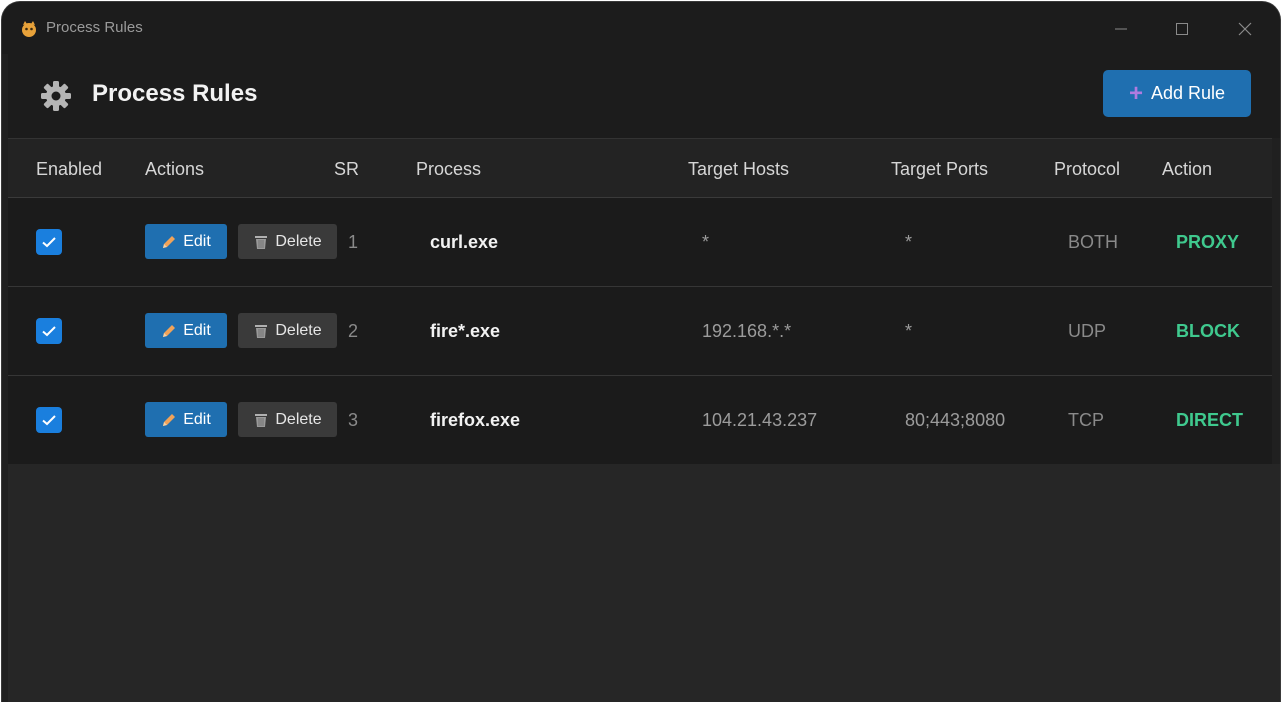 The height and width of the screenshot is (702, 1282). What do you see at coordinates (29, 29) in the screenshot?
I see `app-logo-icon` at bounding box center [29, 29].